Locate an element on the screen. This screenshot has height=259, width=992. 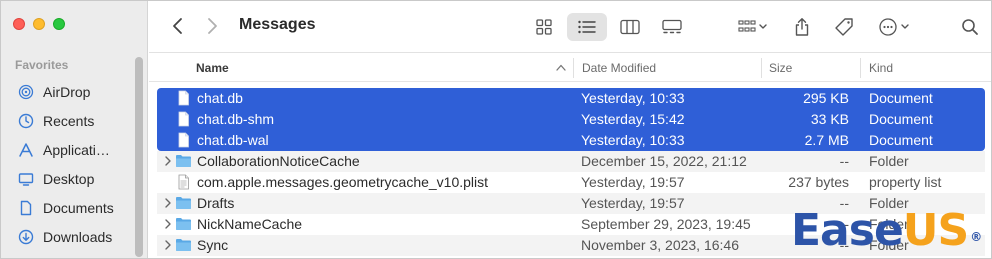
sidebar-item-airdrop: AirDrop is located at coordinates (71, 91).